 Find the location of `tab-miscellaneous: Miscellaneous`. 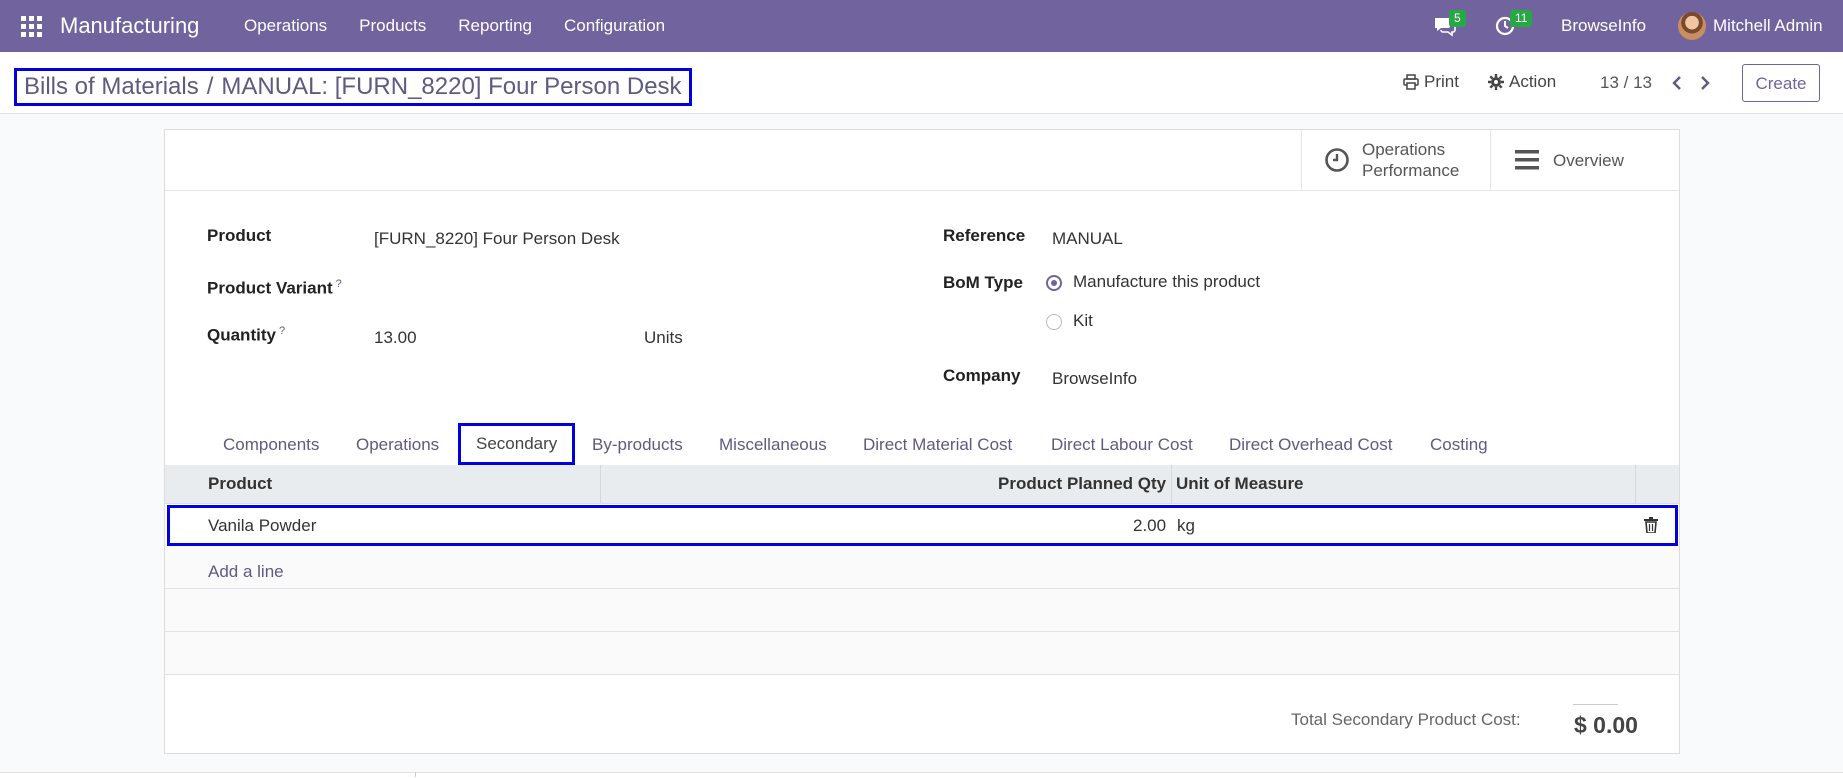

tab-miscellaneous: Miscellaneous is located at coordinates (773, 445).